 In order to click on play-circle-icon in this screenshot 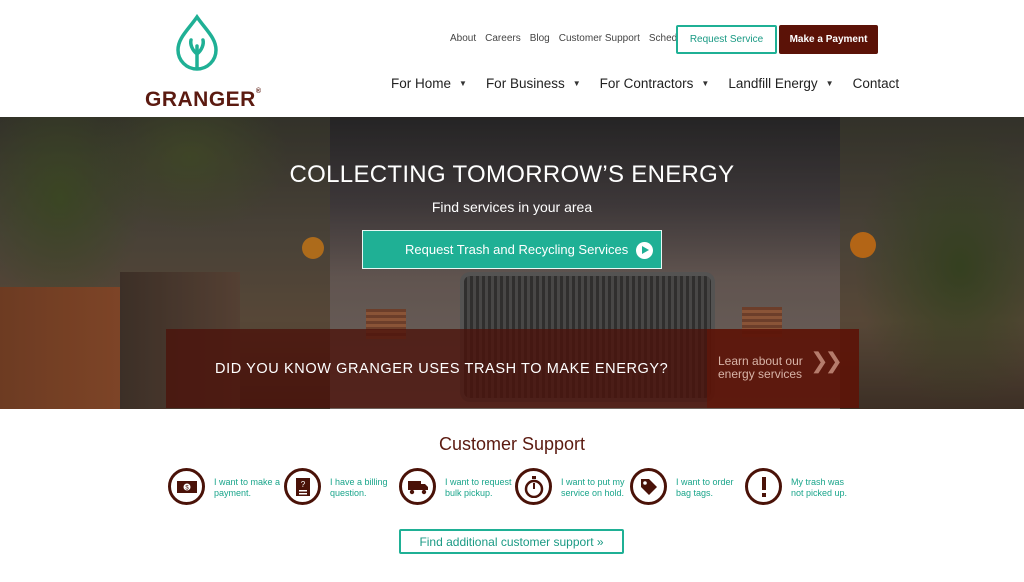, I will do `click(644, 250)`.